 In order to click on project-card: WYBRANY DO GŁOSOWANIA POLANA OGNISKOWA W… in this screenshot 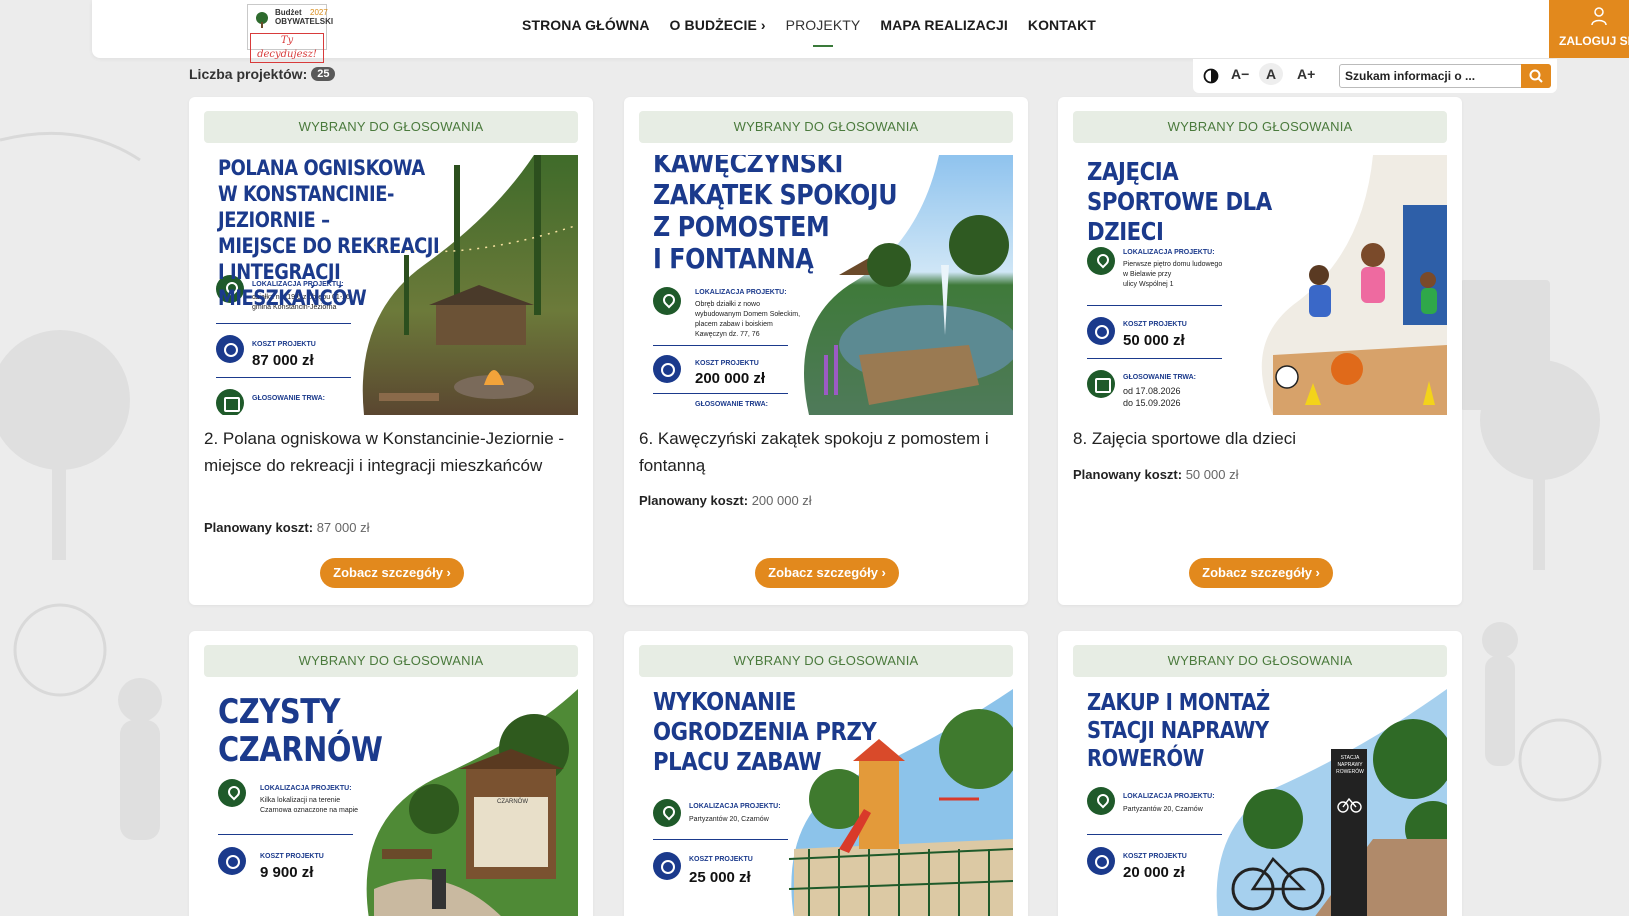, I will do `click(391, 351)`.